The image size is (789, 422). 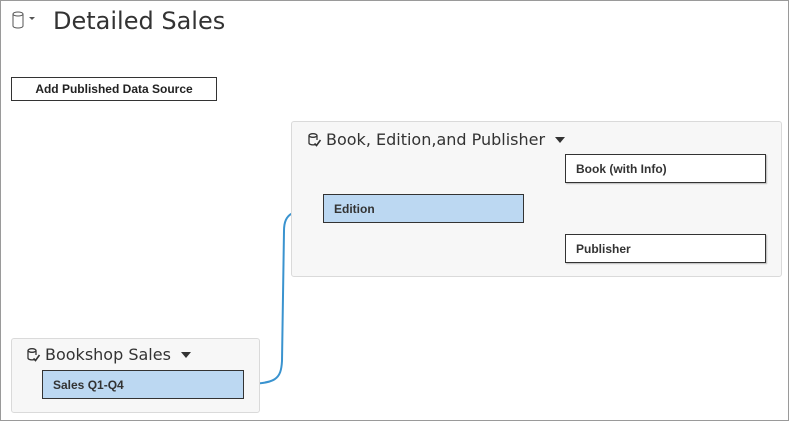 I want to click on add-published-data-source-button: Add Published Data Source, so click(x=114, y=89).